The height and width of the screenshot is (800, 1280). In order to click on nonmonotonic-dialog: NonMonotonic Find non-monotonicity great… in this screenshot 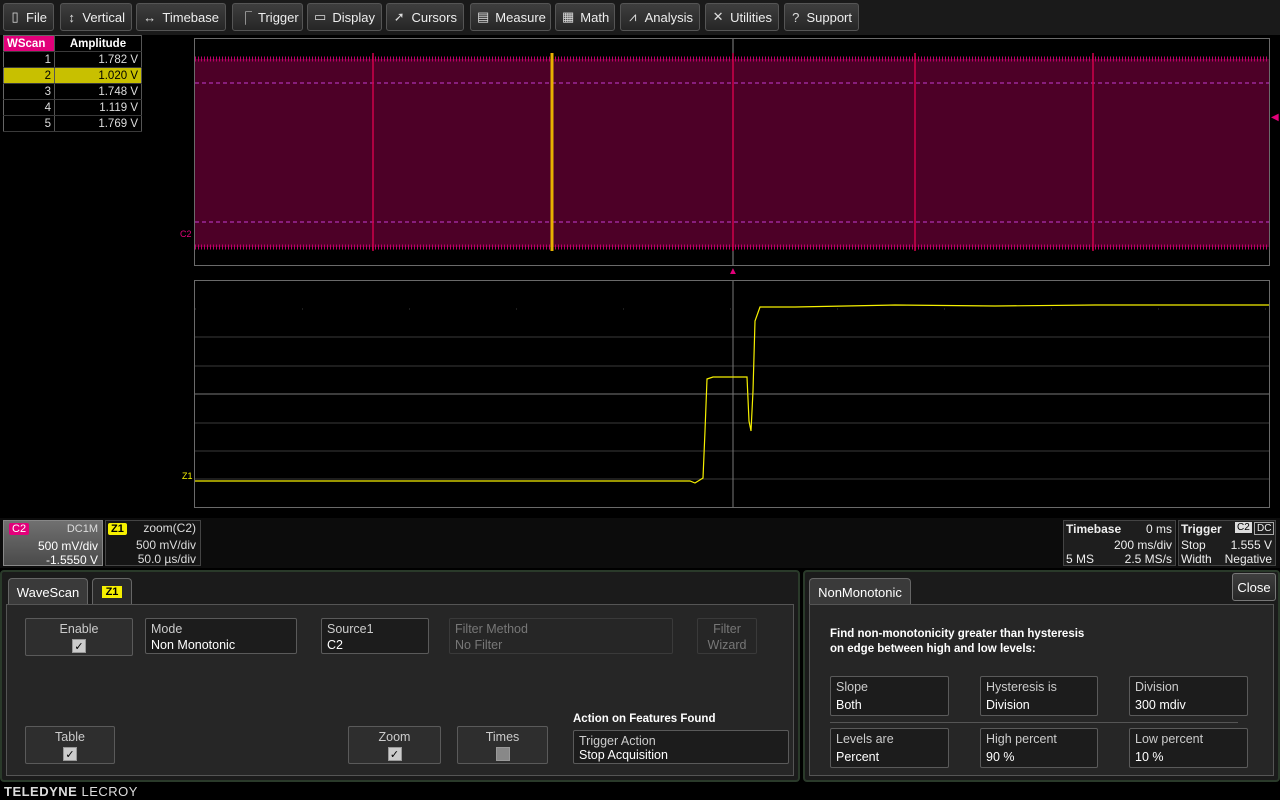, I will do `click(1041, 676)`.